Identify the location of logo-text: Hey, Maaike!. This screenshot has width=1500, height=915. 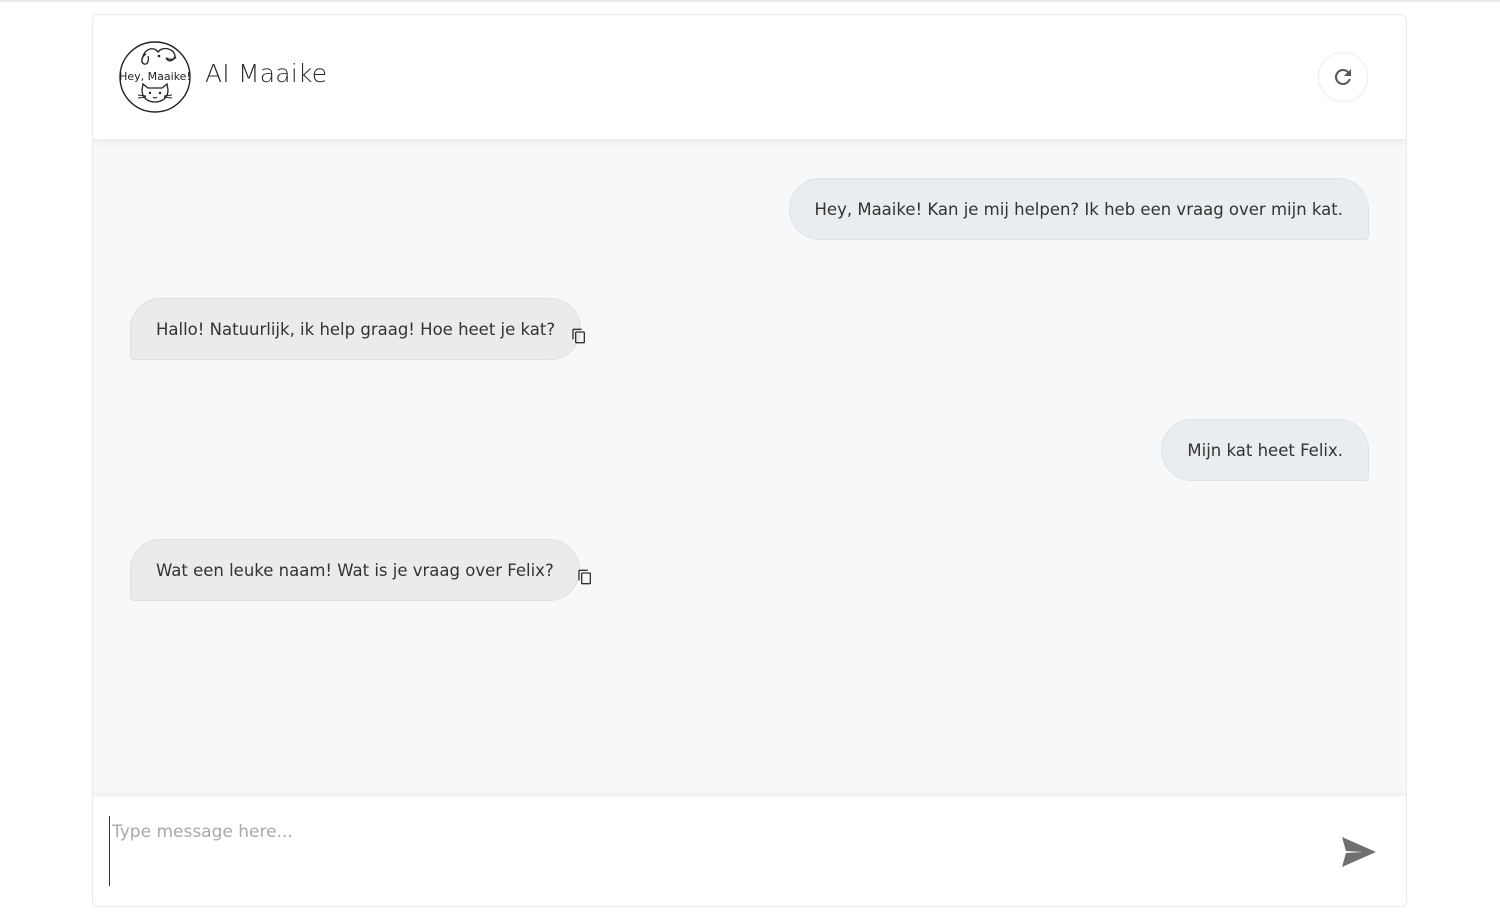
(155, 76).